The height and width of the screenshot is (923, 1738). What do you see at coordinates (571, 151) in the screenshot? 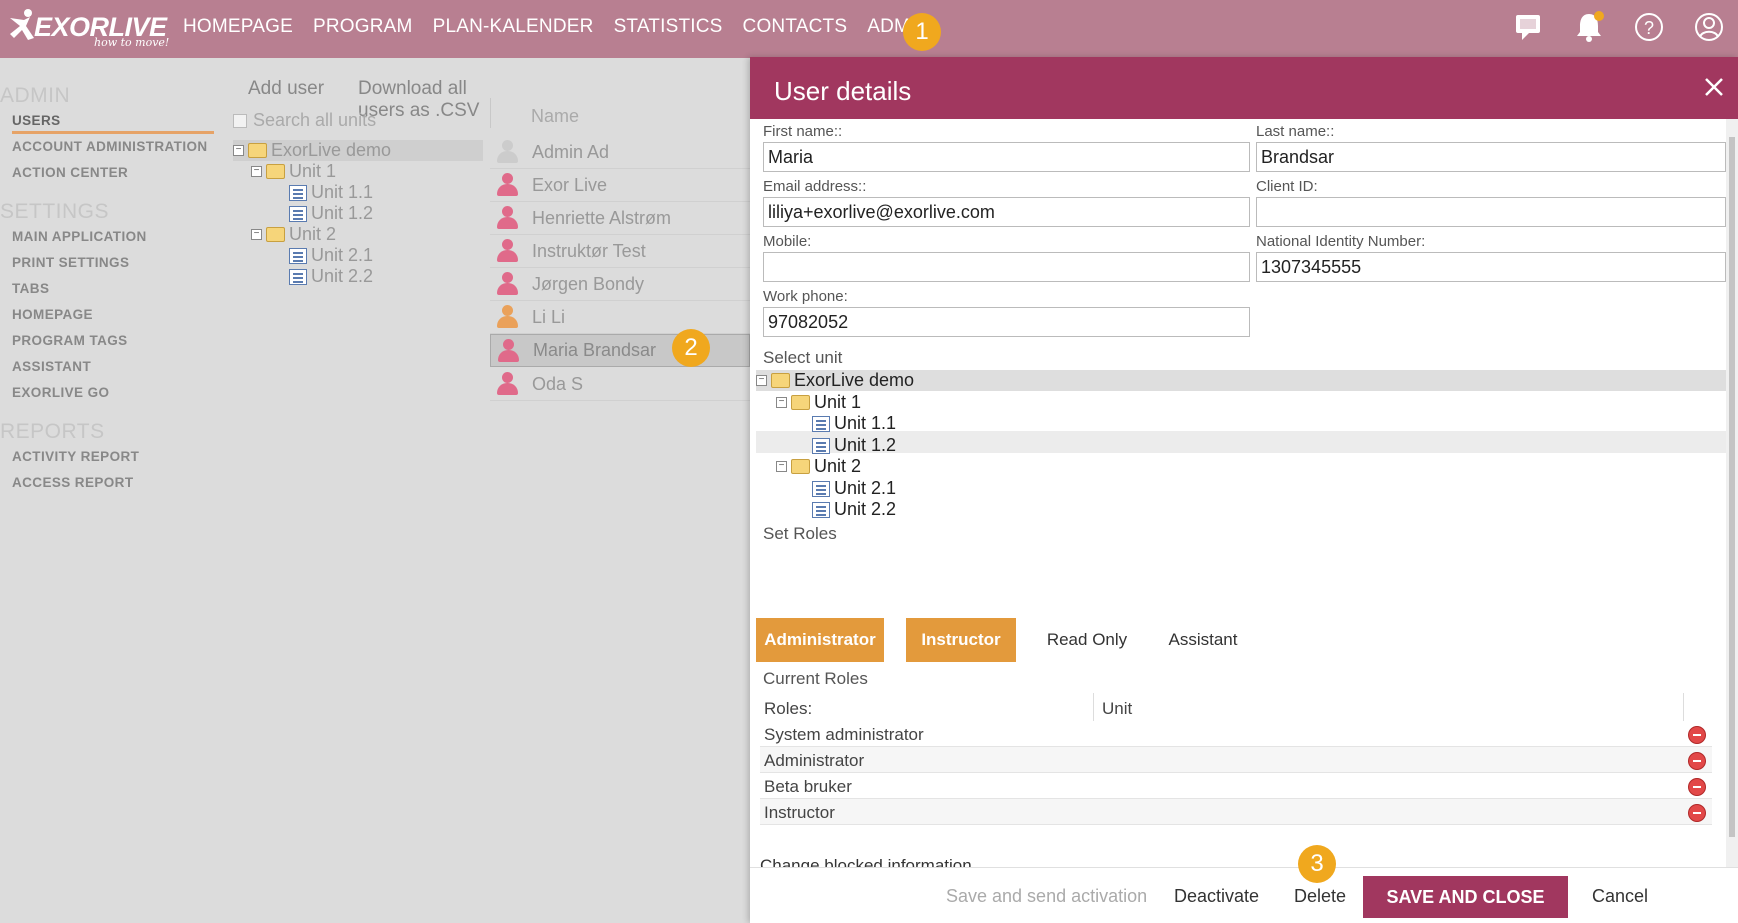
I see `user-name: Admin Ad` at bounding box center [571, 151].